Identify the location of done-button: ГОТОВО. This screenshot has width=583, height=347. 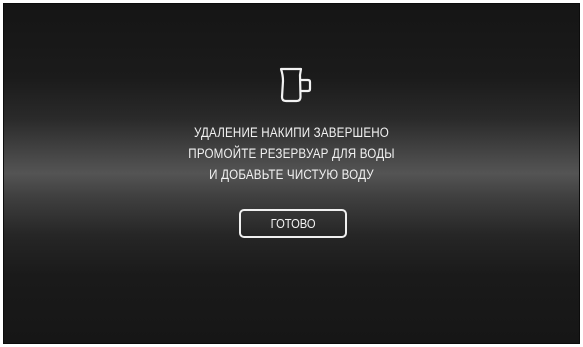
(293, 223).